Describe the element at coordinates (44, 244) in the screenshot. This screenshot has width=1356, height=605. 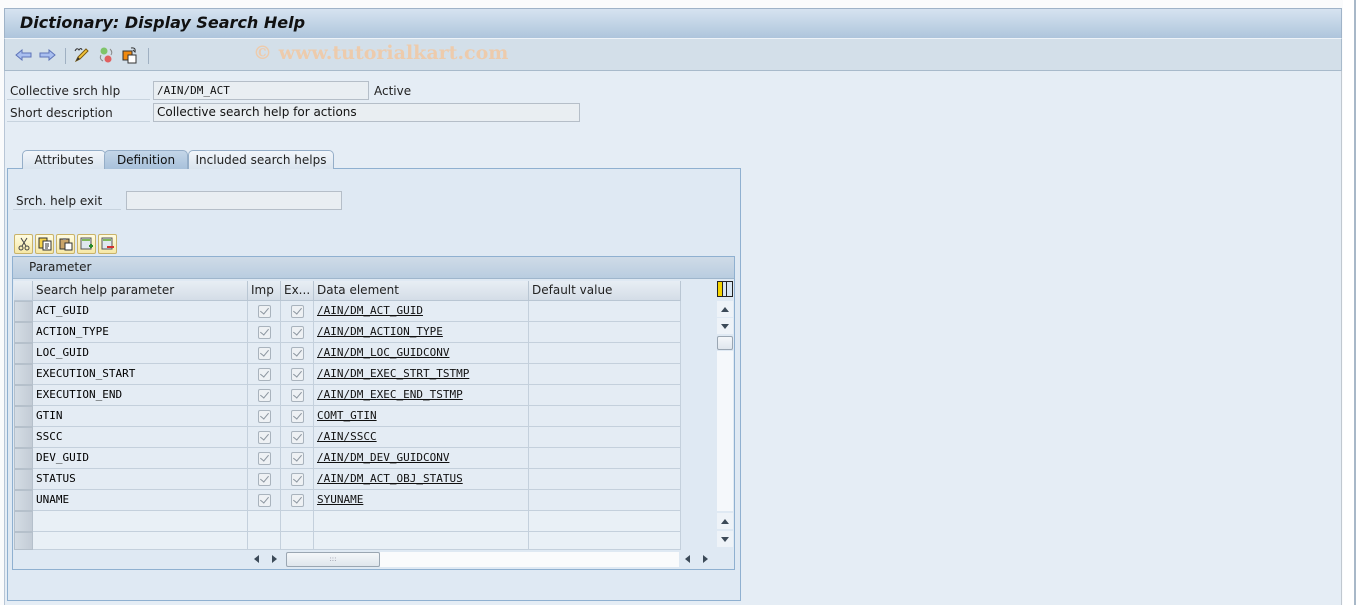
I see `copy-icon` at that location.